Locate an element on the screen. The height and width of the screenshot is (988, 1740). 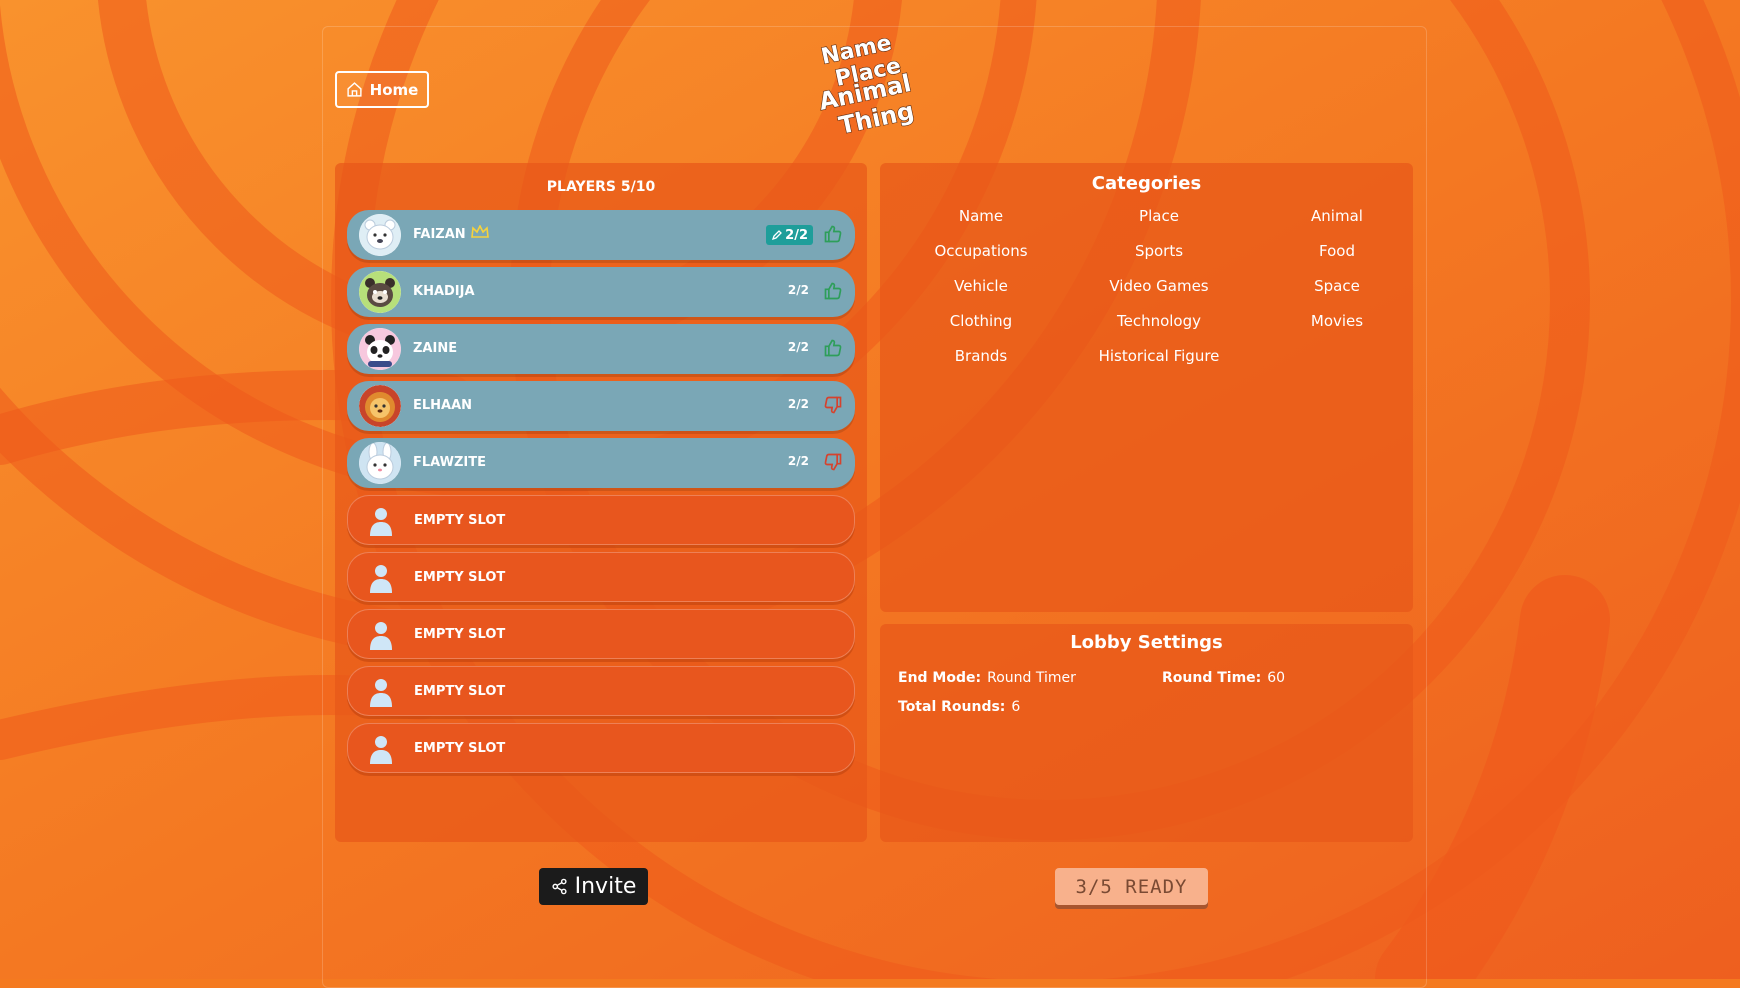
category-item: Animal is located at coordinates (1337, 216).